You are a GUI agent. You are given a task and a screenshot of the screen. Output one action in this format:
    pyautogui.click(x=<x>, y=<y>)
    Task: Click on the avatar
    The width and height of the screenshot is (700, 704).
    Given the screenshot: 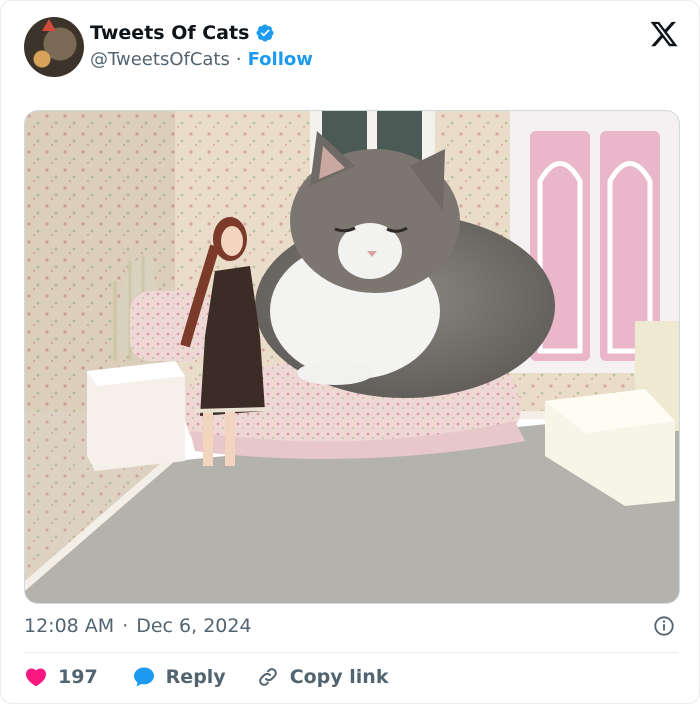 What is the action you would take?
    pyautogui.click(x=54, y=47)
    